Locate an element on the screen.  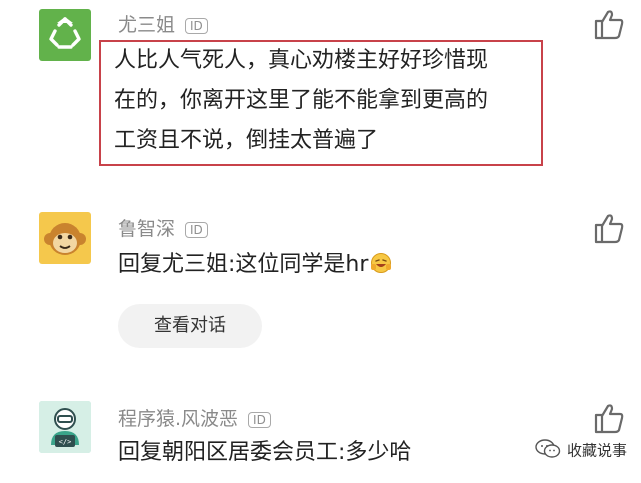
recycle-icon is located at coordinates (65, 33).